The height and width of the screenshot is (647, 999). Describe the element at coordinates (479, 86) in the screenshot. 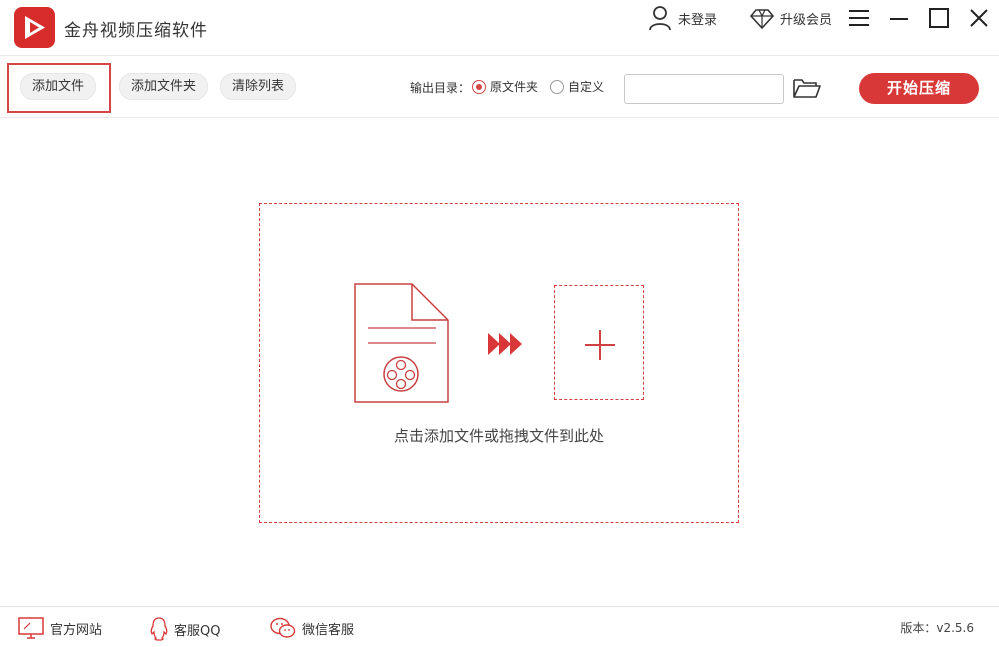

I see `radio-checked-icon` at that location.